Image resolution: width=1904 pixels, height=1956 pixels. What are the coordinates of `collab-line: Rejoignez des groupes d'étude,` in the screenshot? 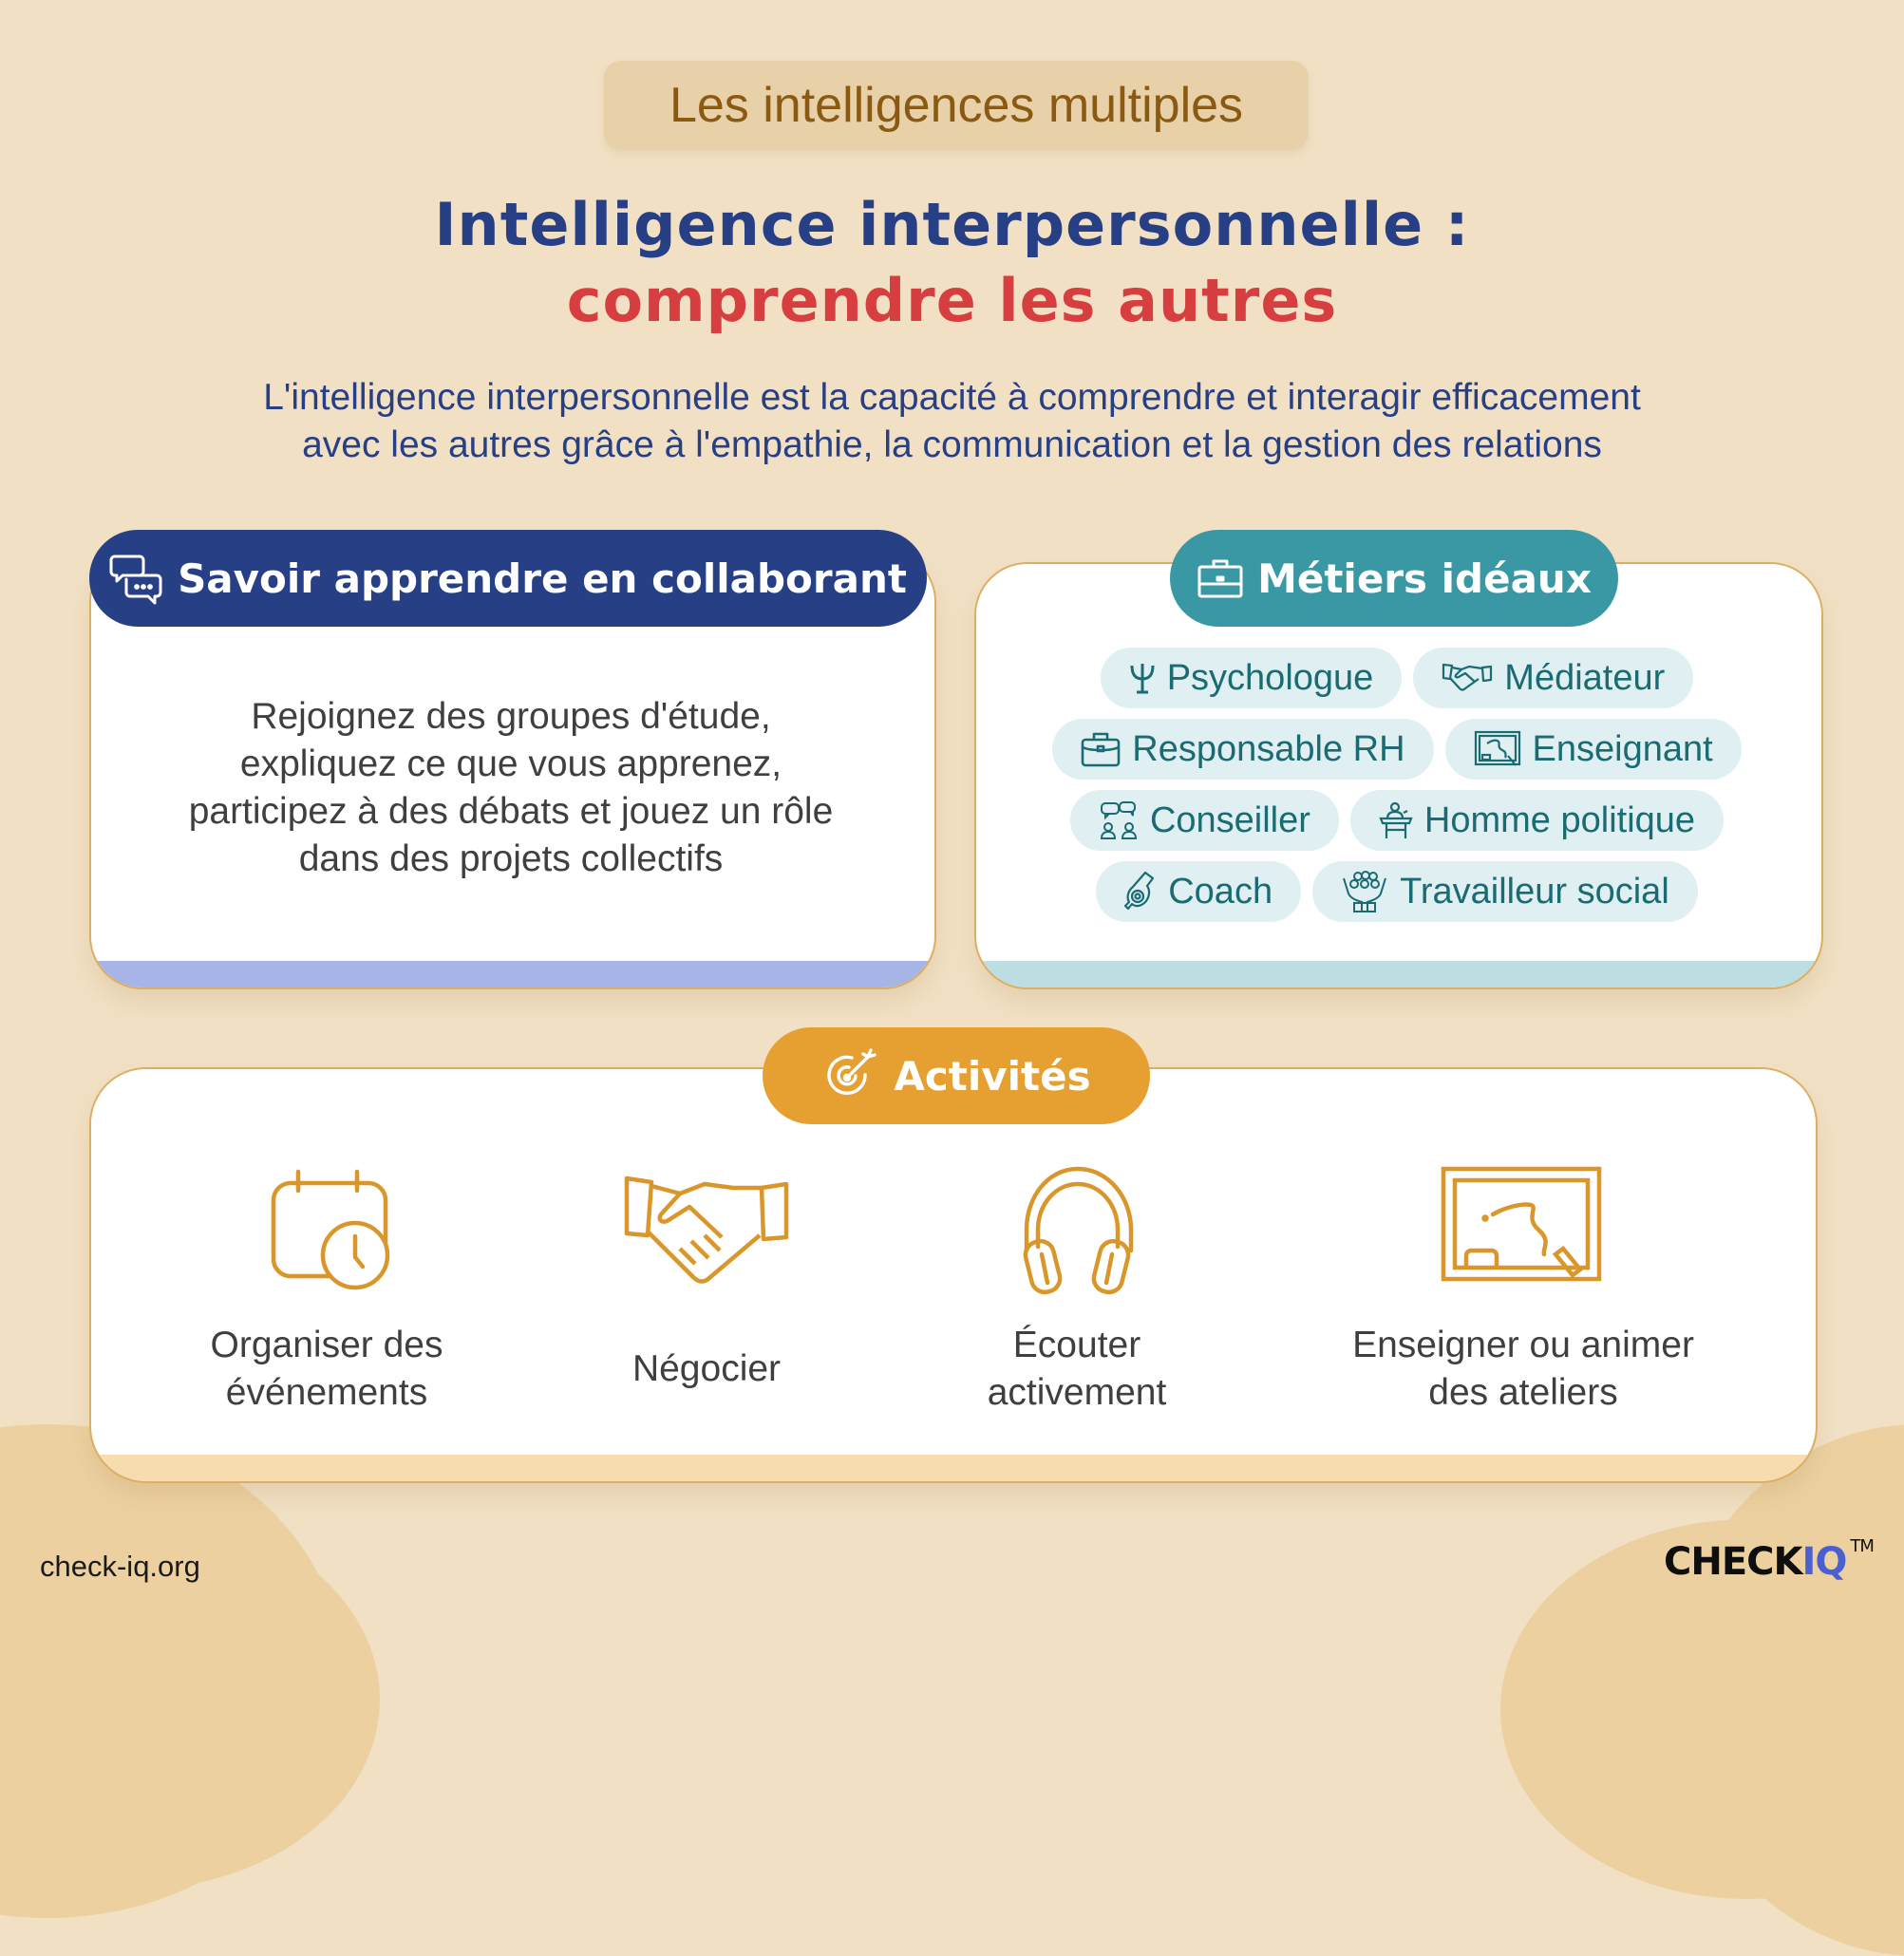 It's located at (511, 717).